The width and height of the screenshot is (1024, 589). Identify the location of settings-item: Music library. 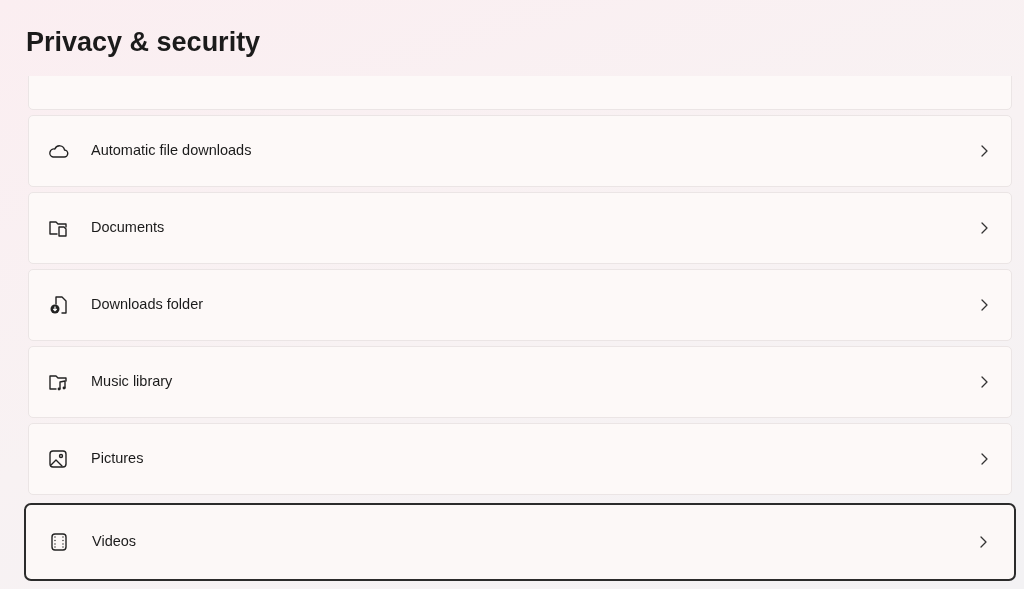
(520, 382).